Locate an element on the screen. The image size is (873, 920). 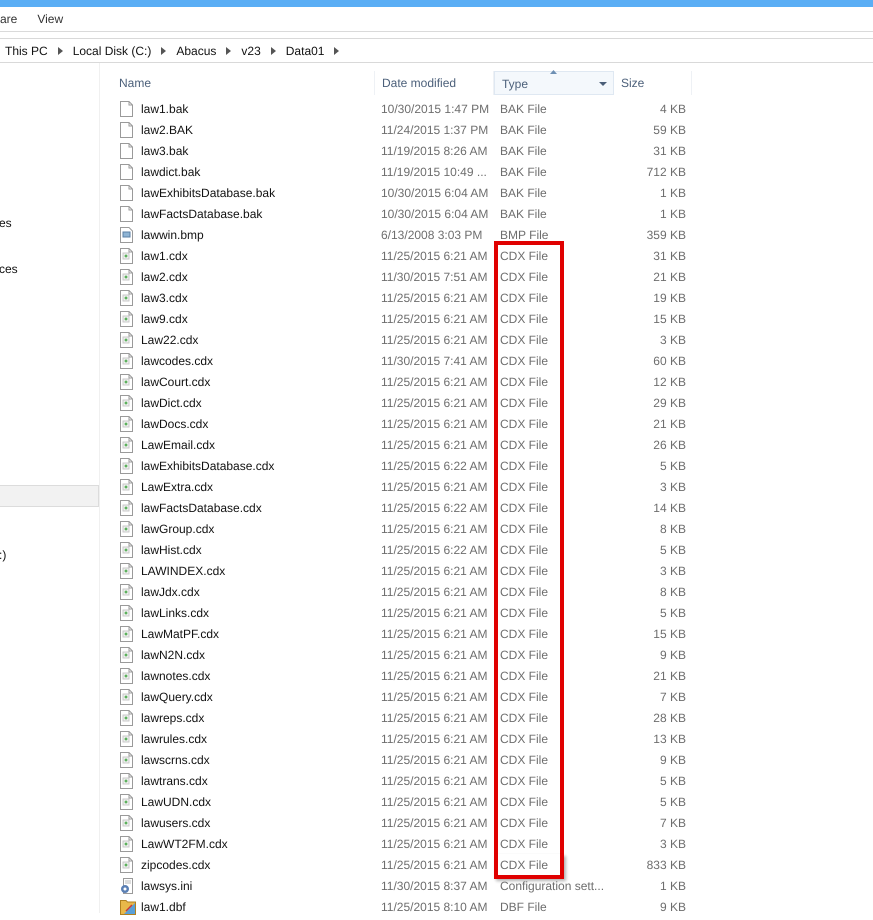
file-name: lawcodes.cdx is located at coordinates (177, 361).